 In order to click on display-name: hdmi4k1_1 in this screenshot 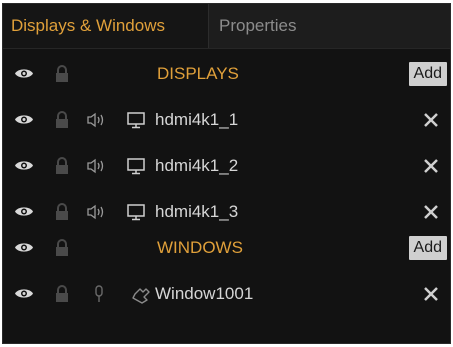, I will do `click(197, 119)`.